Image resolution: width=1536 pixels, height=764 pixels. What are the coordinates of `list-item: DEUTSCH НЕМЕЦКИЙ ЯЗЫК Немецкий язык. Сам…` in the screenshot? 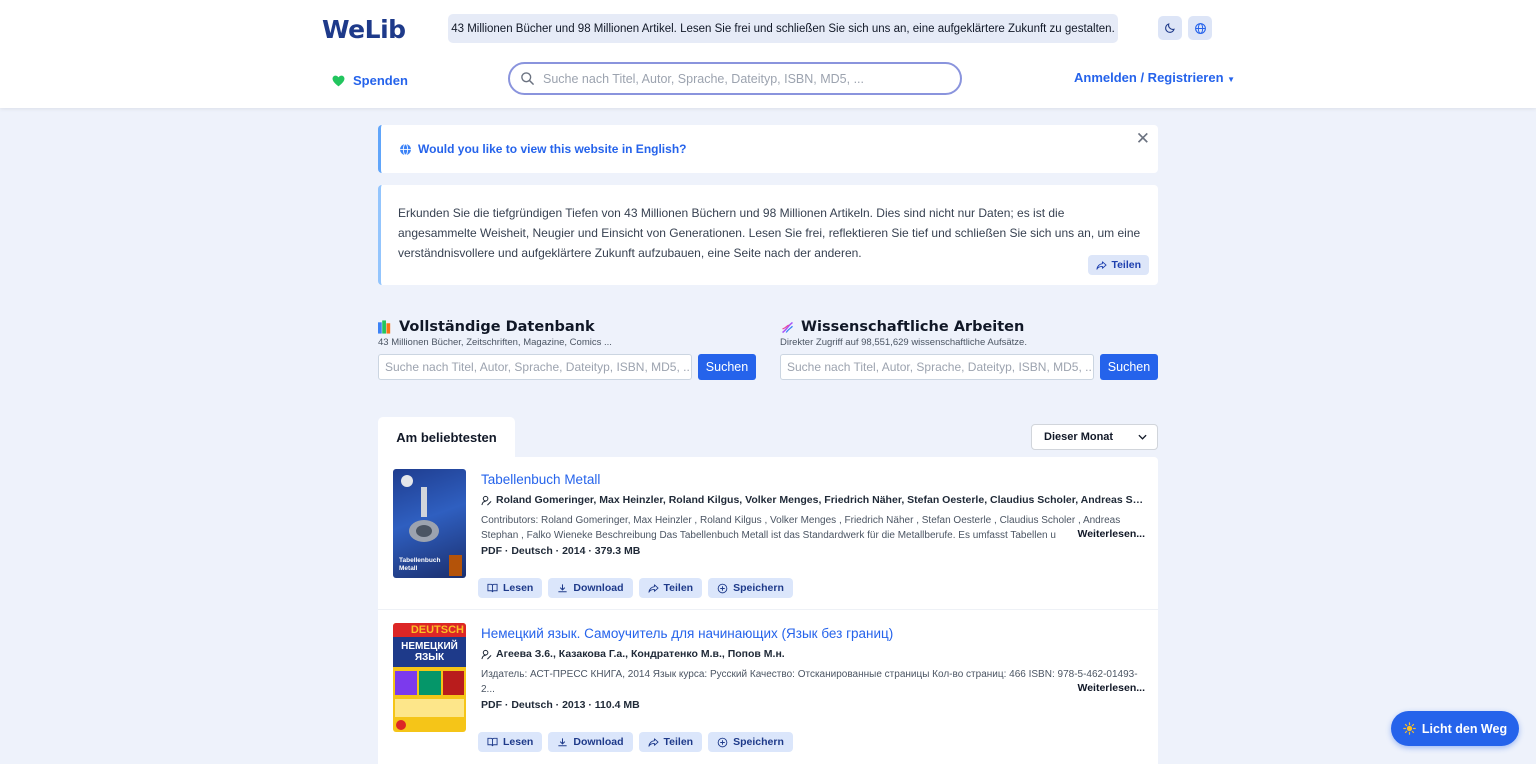 It's located at (768, 687).